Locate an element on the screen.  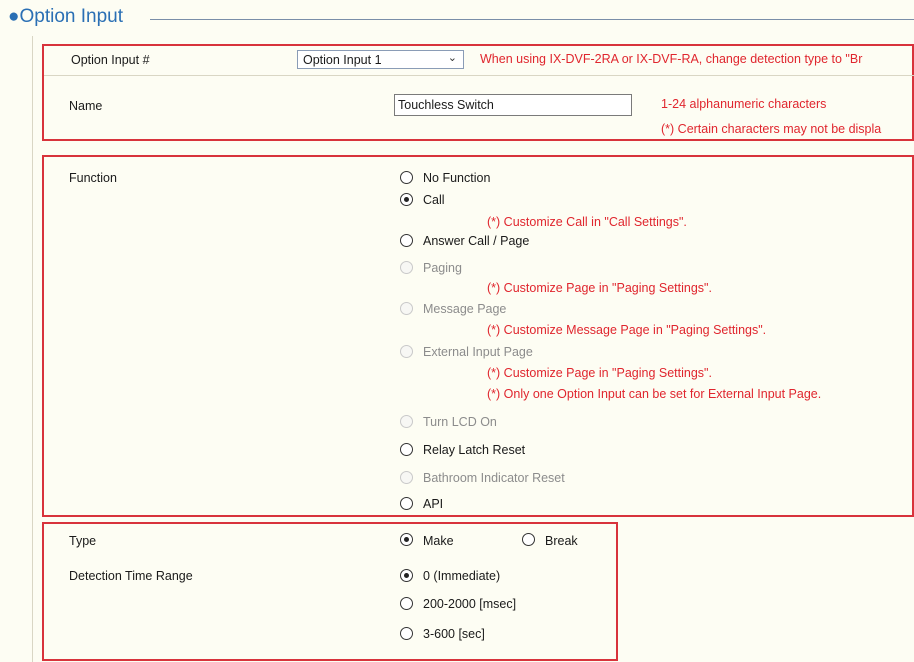
option-input-select-value: Option Input 1 is located at coordinates (342, 60).